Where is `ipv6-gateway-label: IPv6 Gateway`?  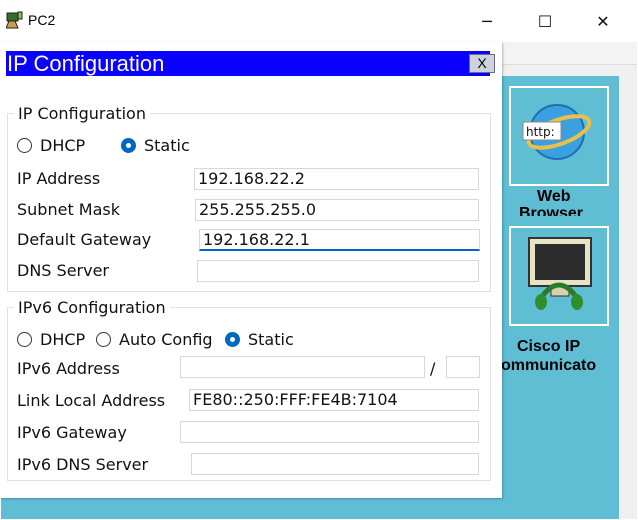
ipv6-gateway-label: IPv6 Gateway is located at coordinates (72, 432).